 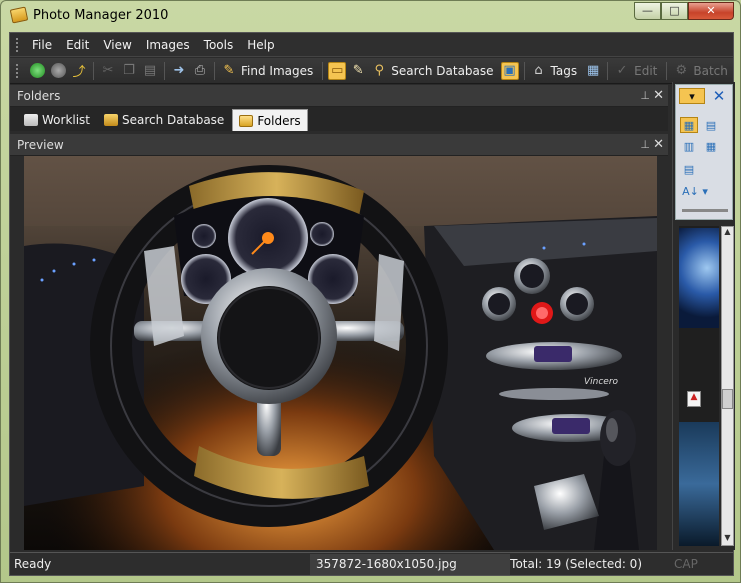 I want to click on thumbnail-strip: ▾ ✕ ▦ ▤ ▥ ▦ ▤ A↓ ▾ ▲ ▲ ▼, so click(x=703, y=316).